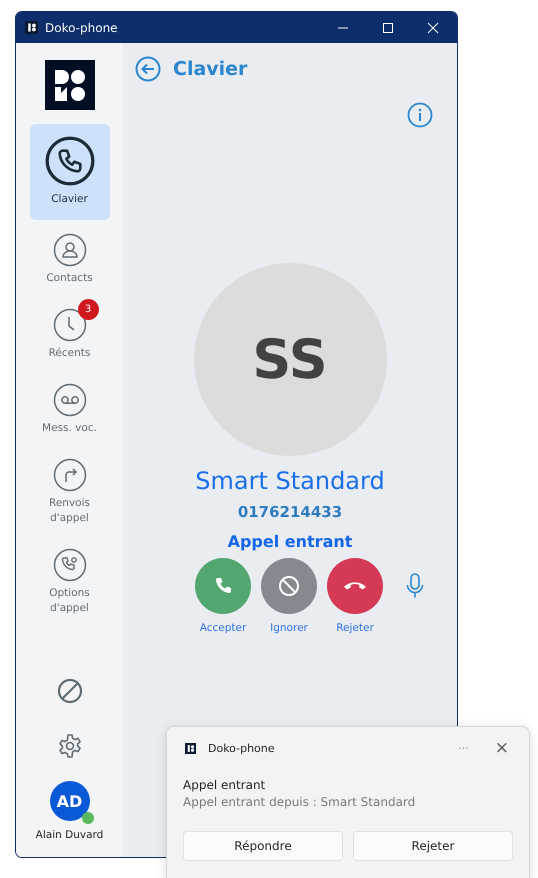 Image resolution: width=538 pixels, height=878 pixels. Describe the element at coordinates (433, 846) in the screenshot. I see `reject-button: Rejeter` at that location.